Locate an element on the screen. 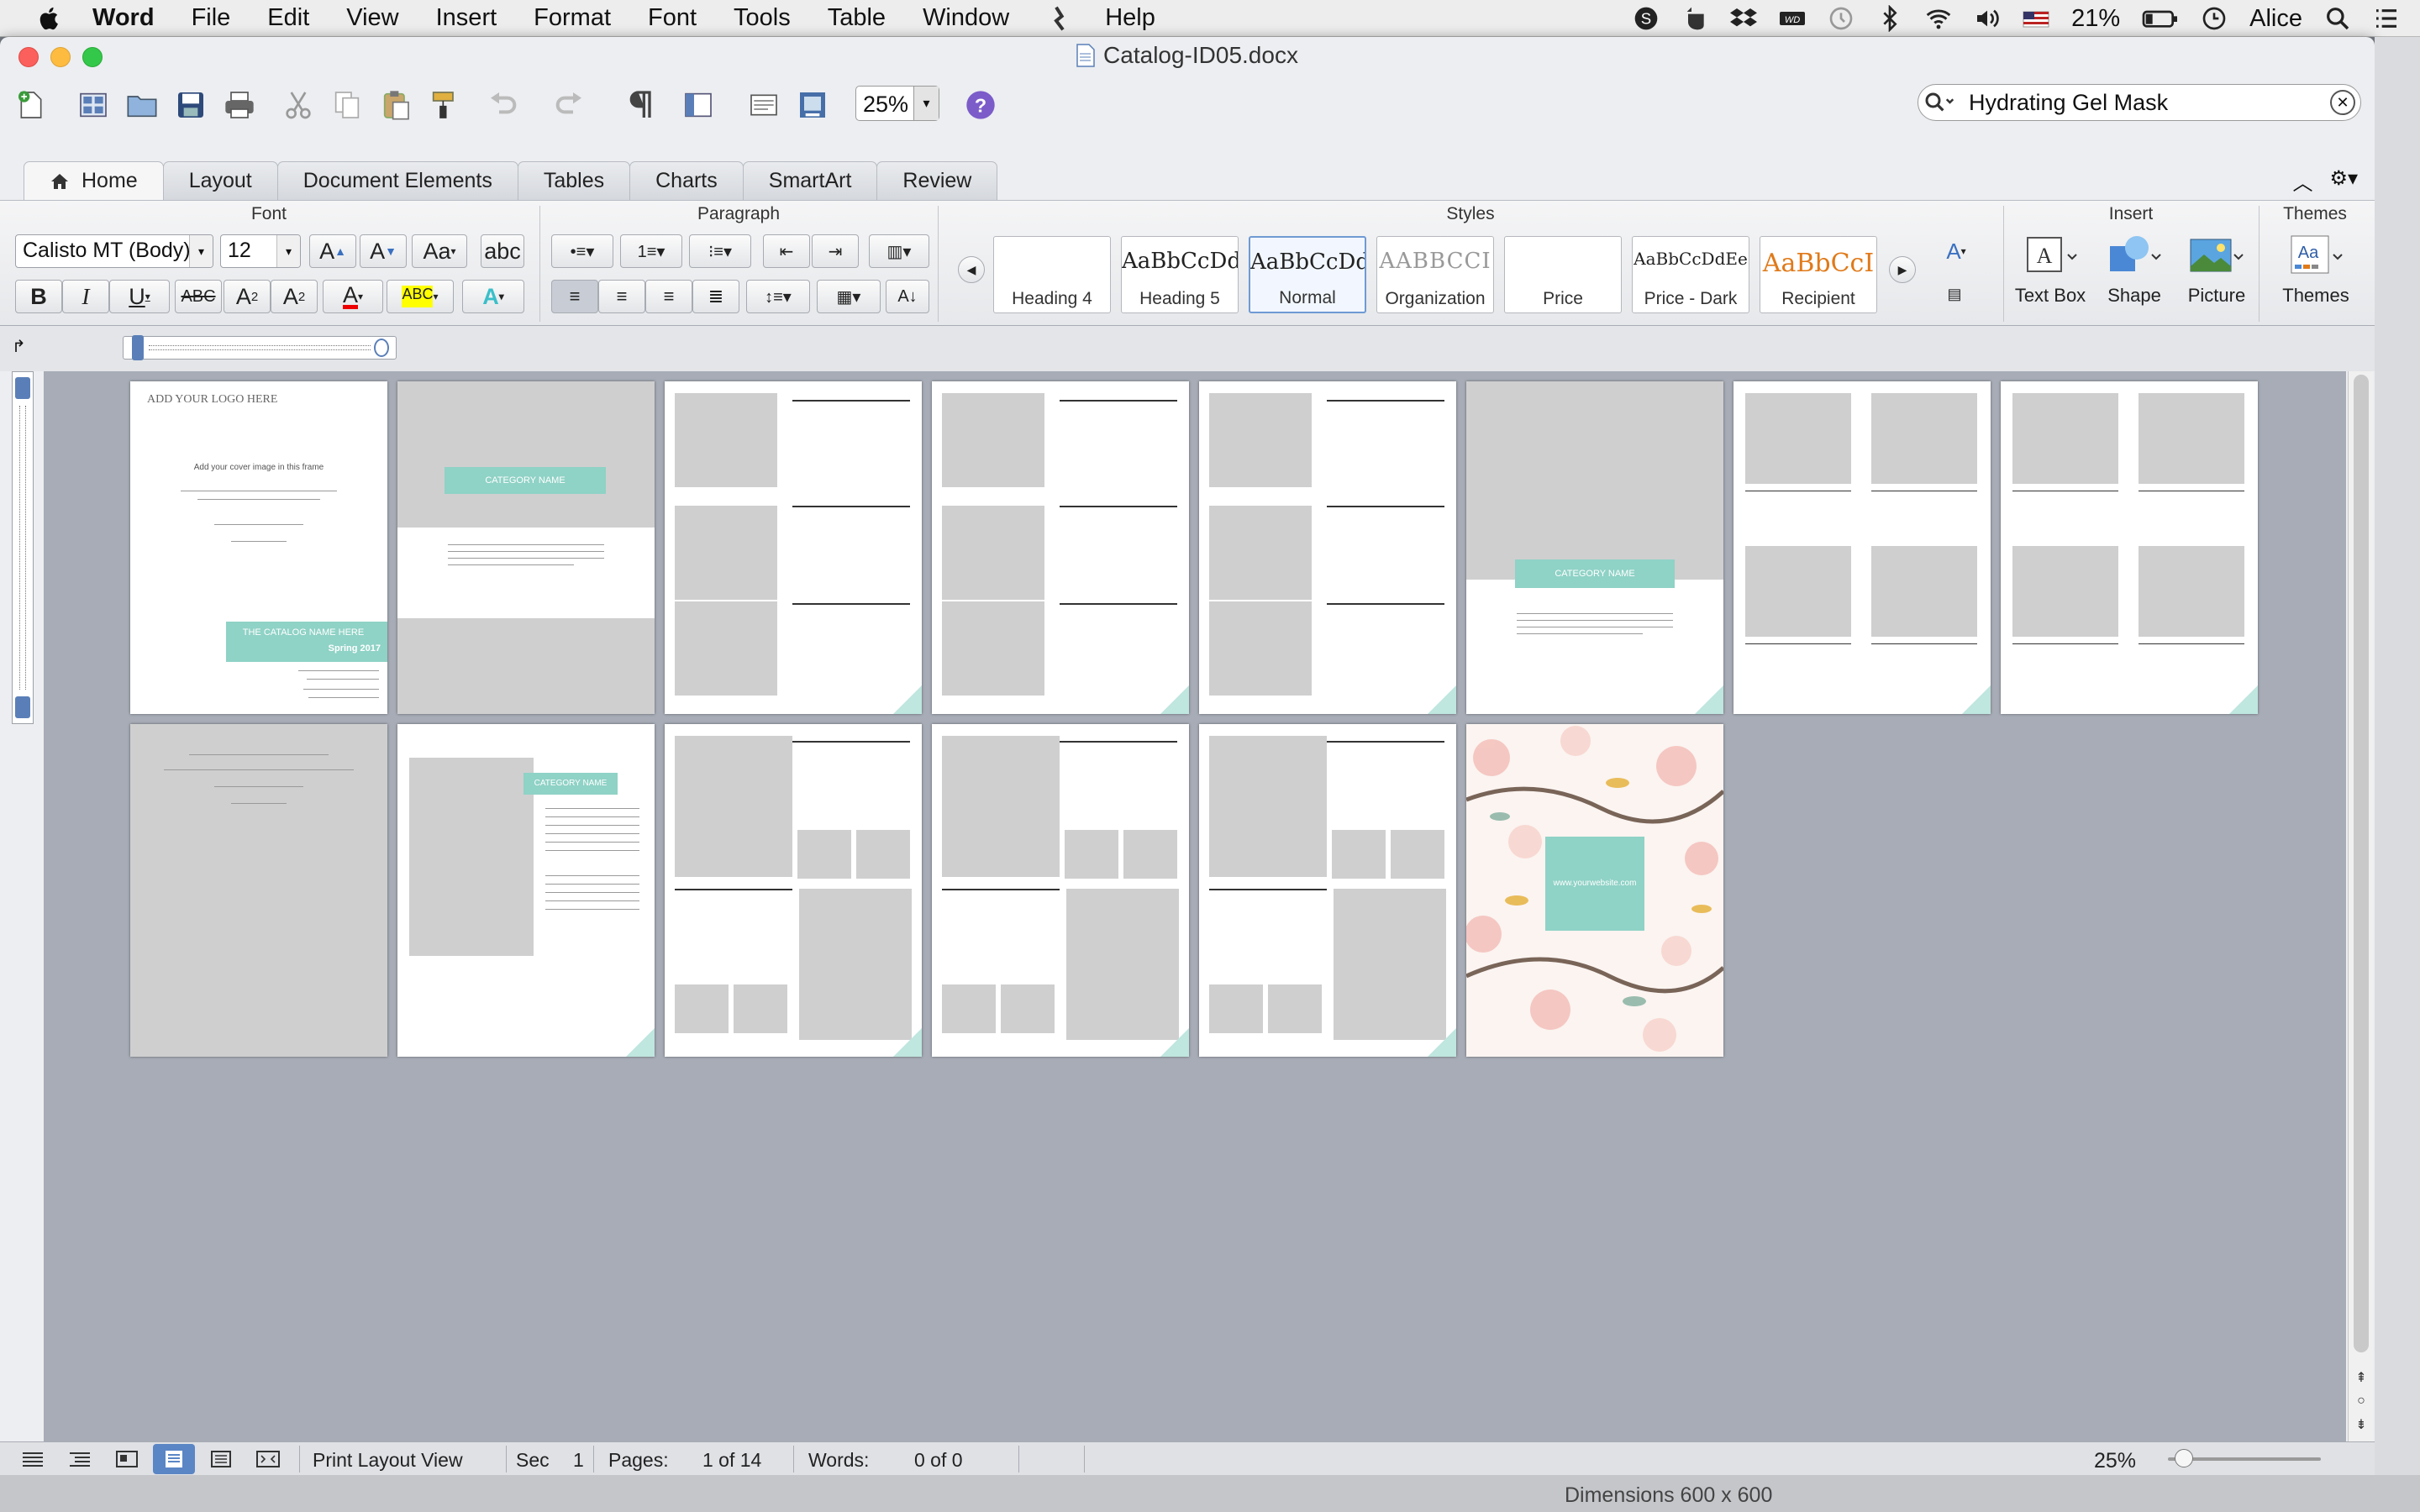 The width and height of the screenshot is (2420, 1512). font-size-select: 12 ▾ is located at coordinates (261, 251).